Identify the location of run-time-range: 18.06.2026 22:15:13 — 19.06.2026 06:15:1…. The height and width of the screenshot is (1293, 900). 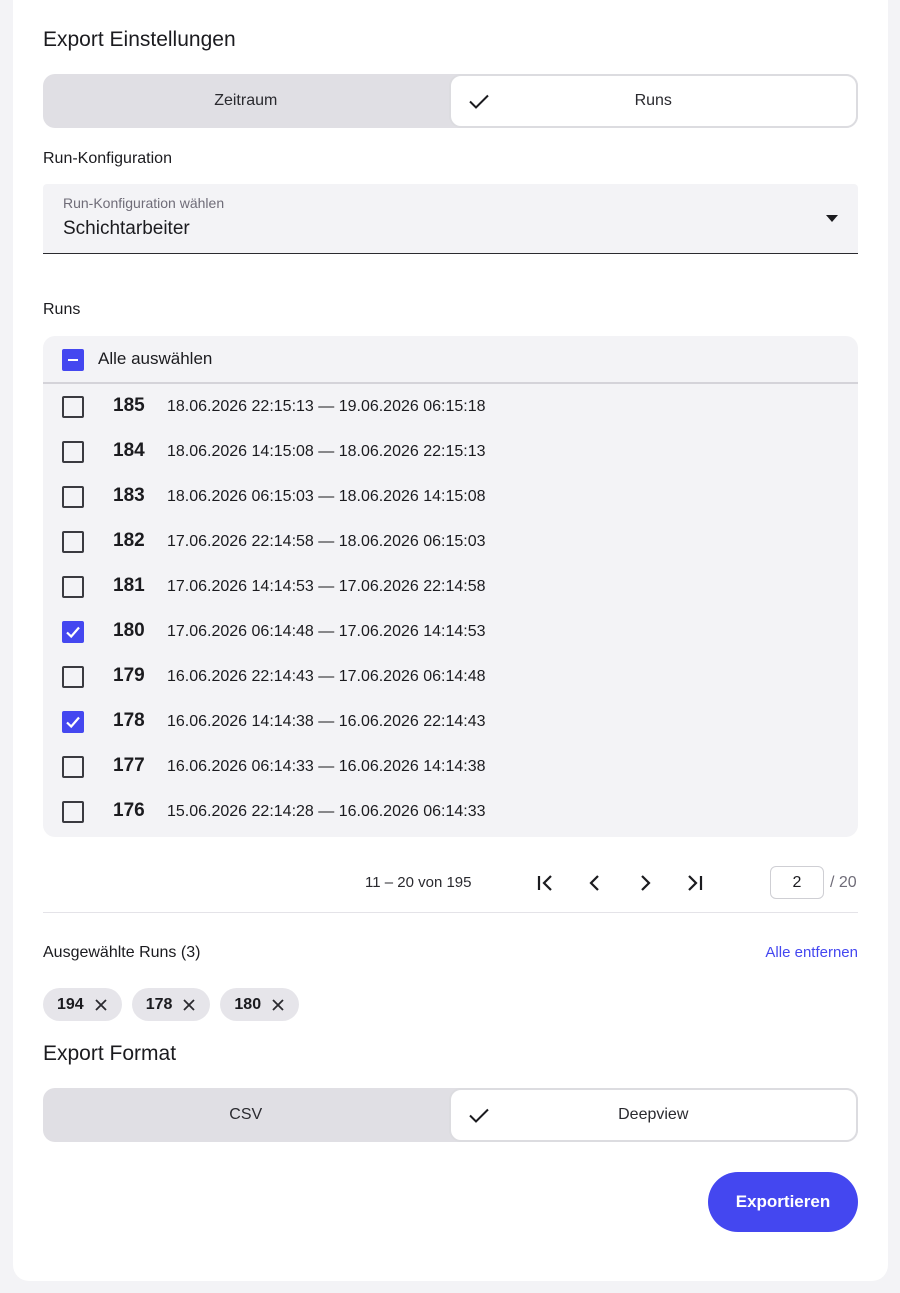
(326, 406).